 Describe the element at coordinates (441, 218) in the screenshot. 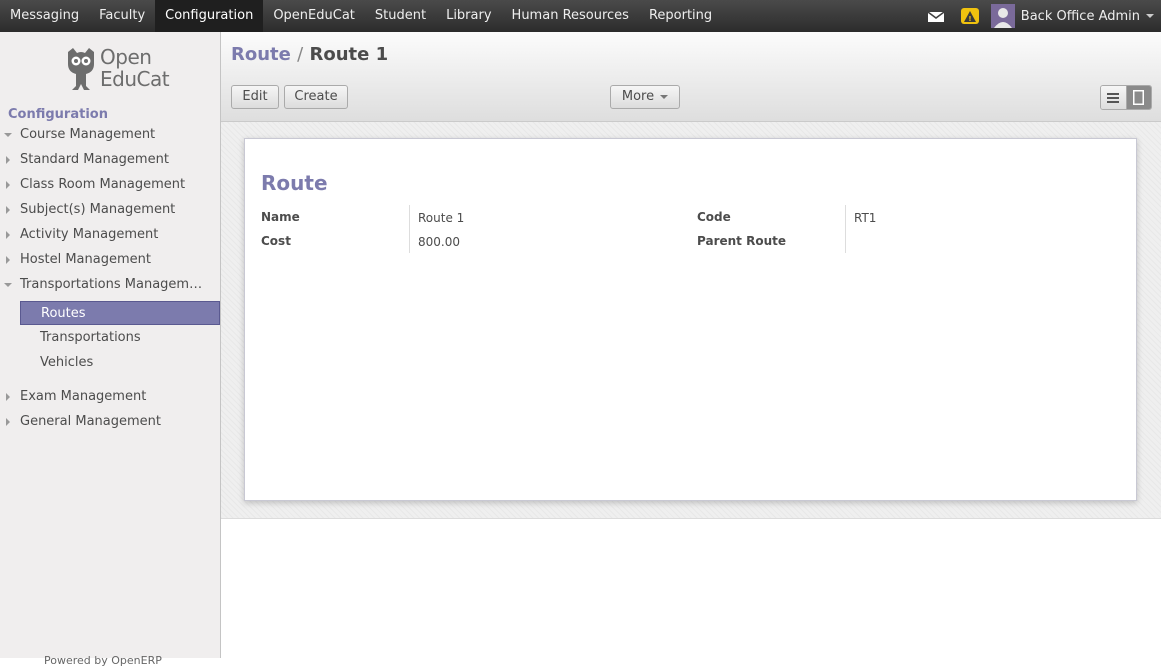

I see `name-value: Route 1` at that location.